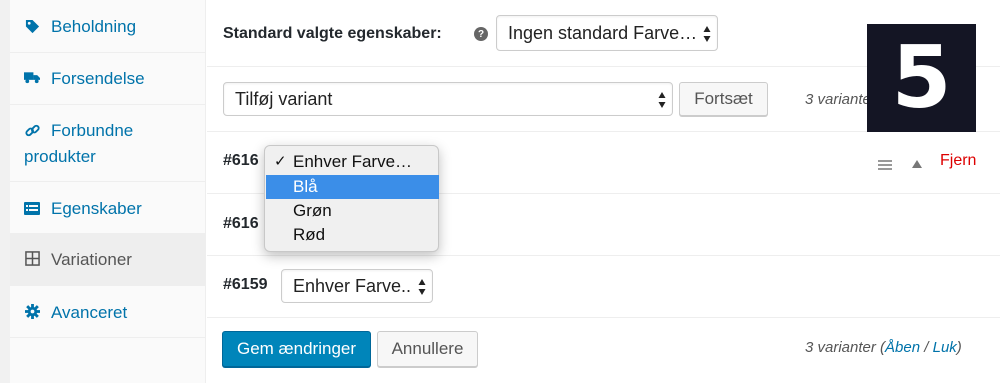  I want to click on sidebar-item-shipping: Forsendelse, so click(108, 79).